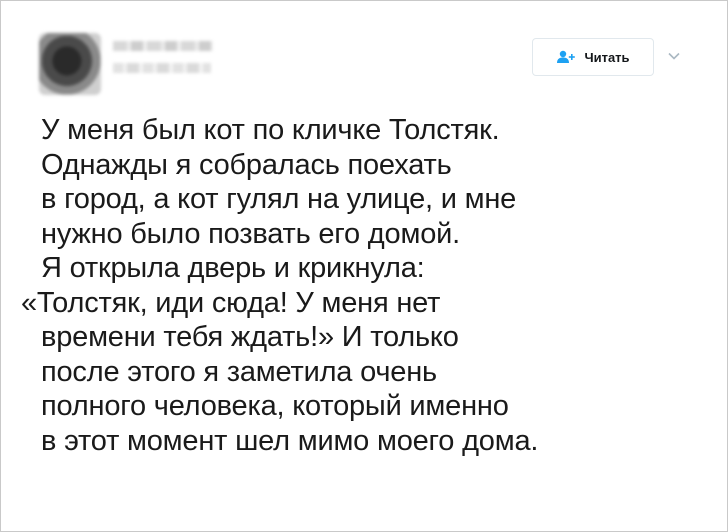  I want to click on username-blurred, so click(162, 68).